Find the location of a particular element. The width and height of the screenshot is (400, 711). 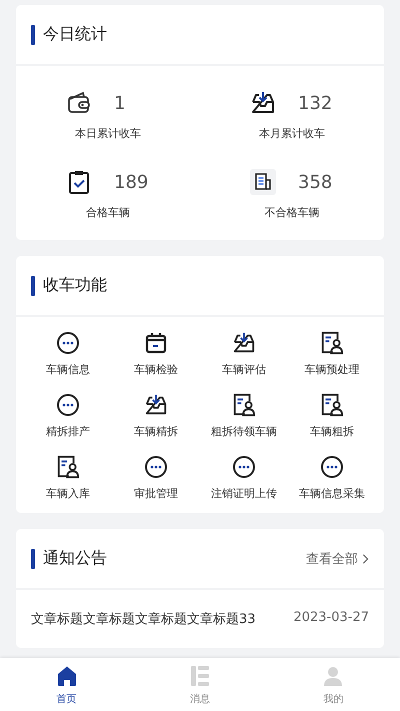

stat-label: 本日累计收车 is located at coordinates (108, 133).